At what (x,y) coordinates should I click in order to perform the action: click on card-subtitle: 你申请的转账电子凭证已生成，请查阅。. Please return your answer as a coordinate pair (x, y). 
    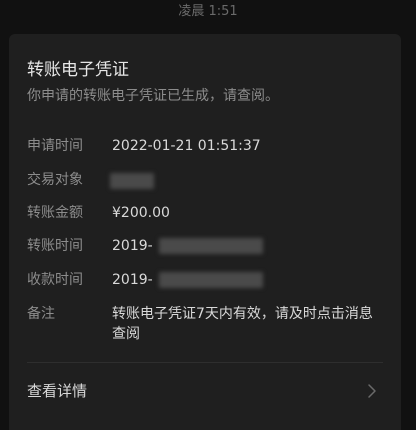
    Looking at the image, I should click on (153, 96).